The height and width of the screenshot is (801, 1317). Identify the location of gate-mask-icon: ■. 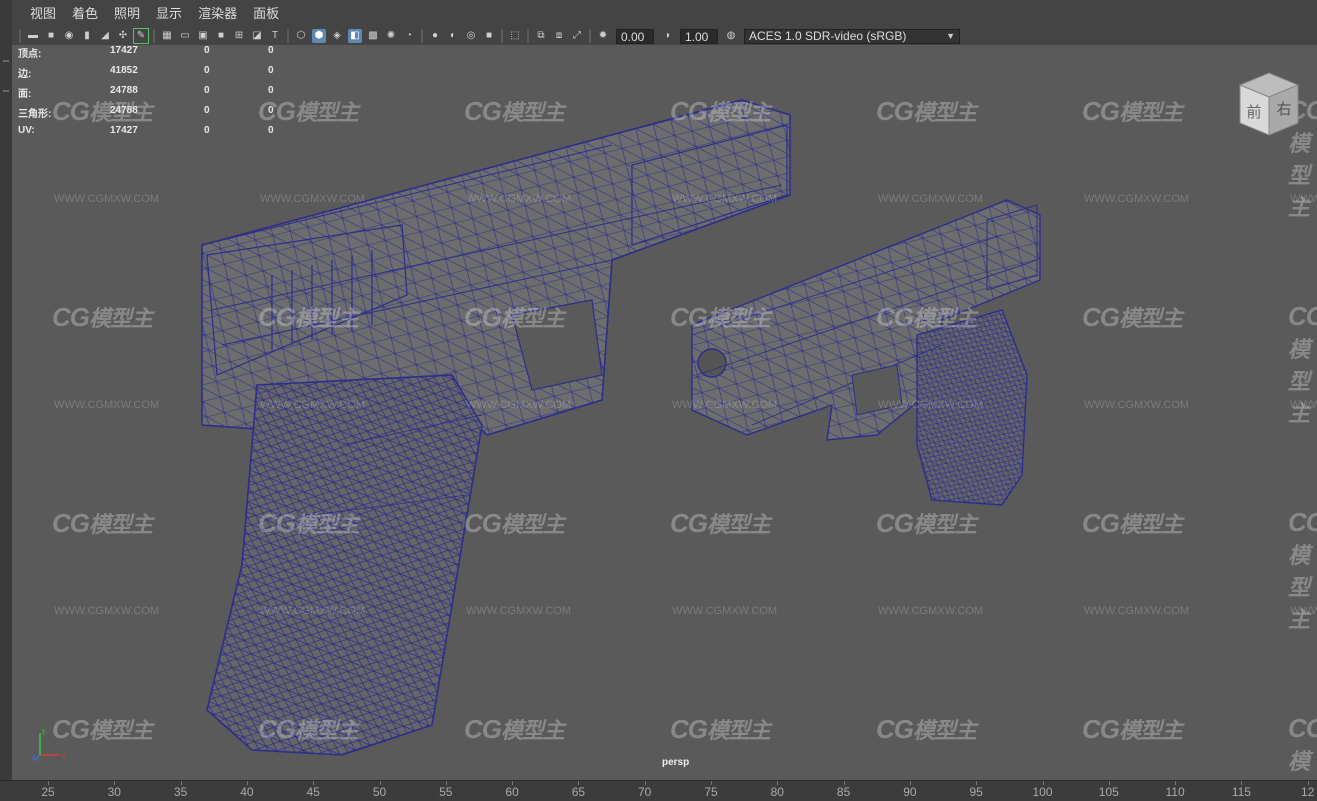
(221, 36).